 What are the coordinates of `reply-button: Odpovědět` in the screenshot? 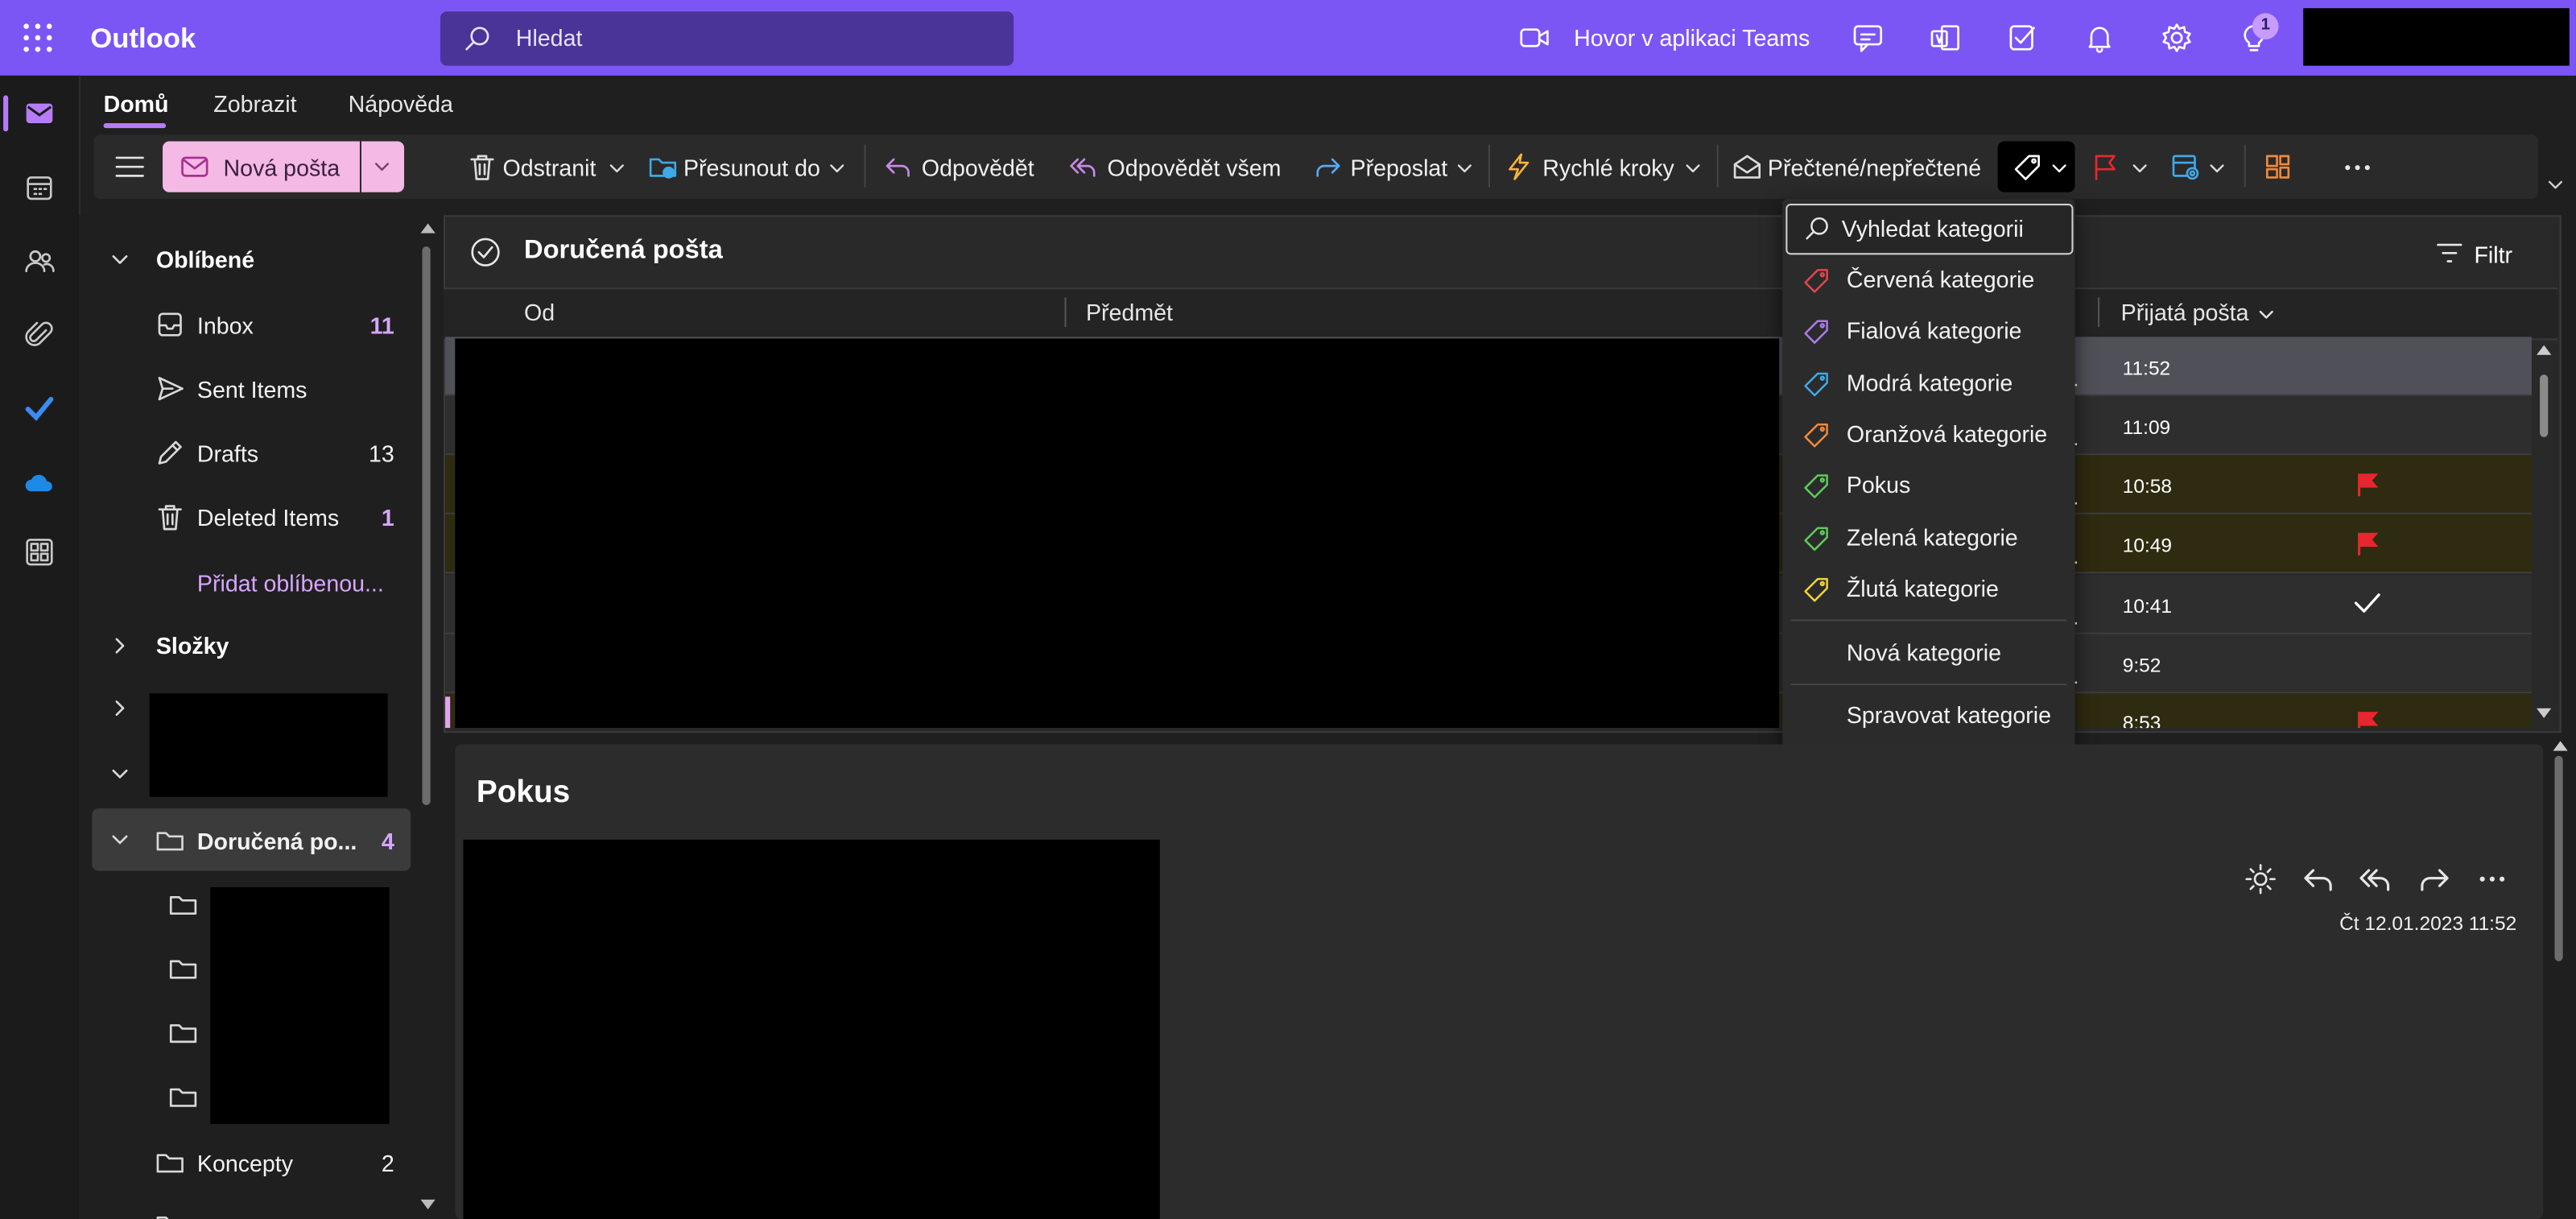 It's located at (978, 168).